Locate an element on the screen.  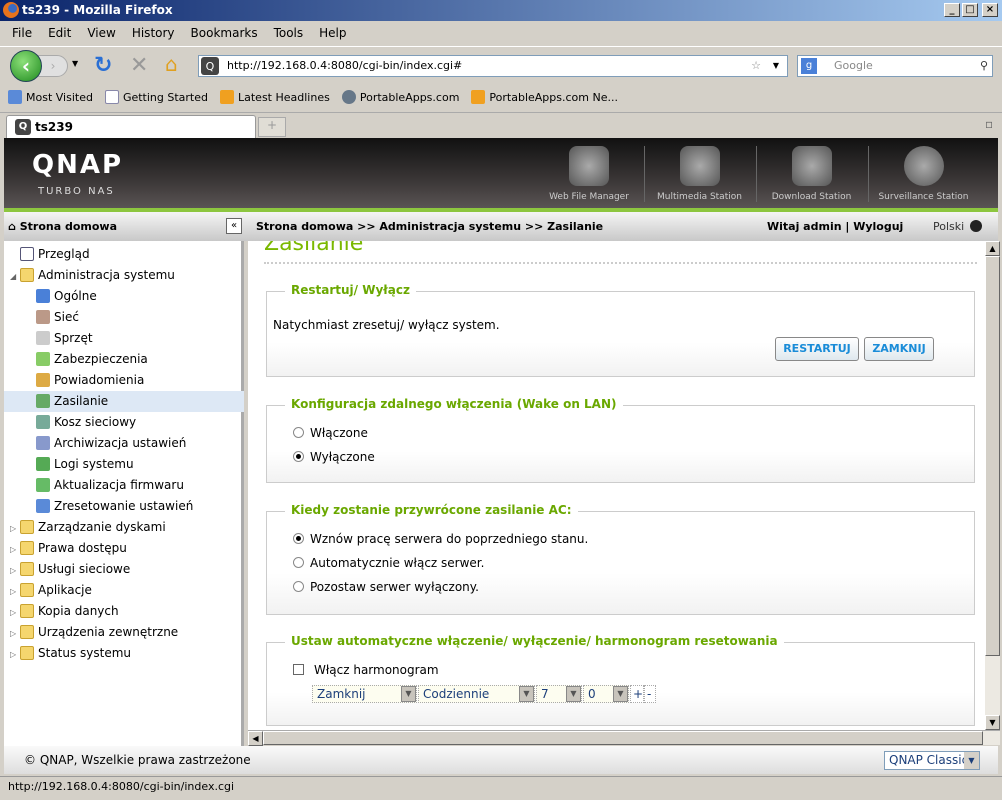
surveillance-station-link: Surveillance Station is located at coordinates (923, 174).